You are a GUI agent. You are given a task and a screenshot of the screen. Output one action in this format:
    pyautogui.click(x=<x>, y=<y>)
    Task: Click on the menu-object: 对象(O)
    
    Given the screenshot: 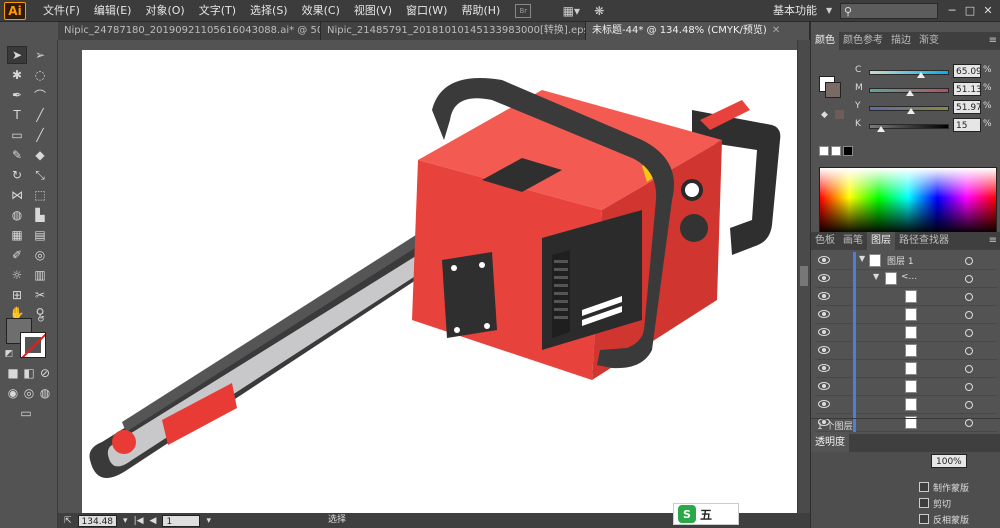 What is the action you would take?
    pyautogui.click(x=164, y=11)
    